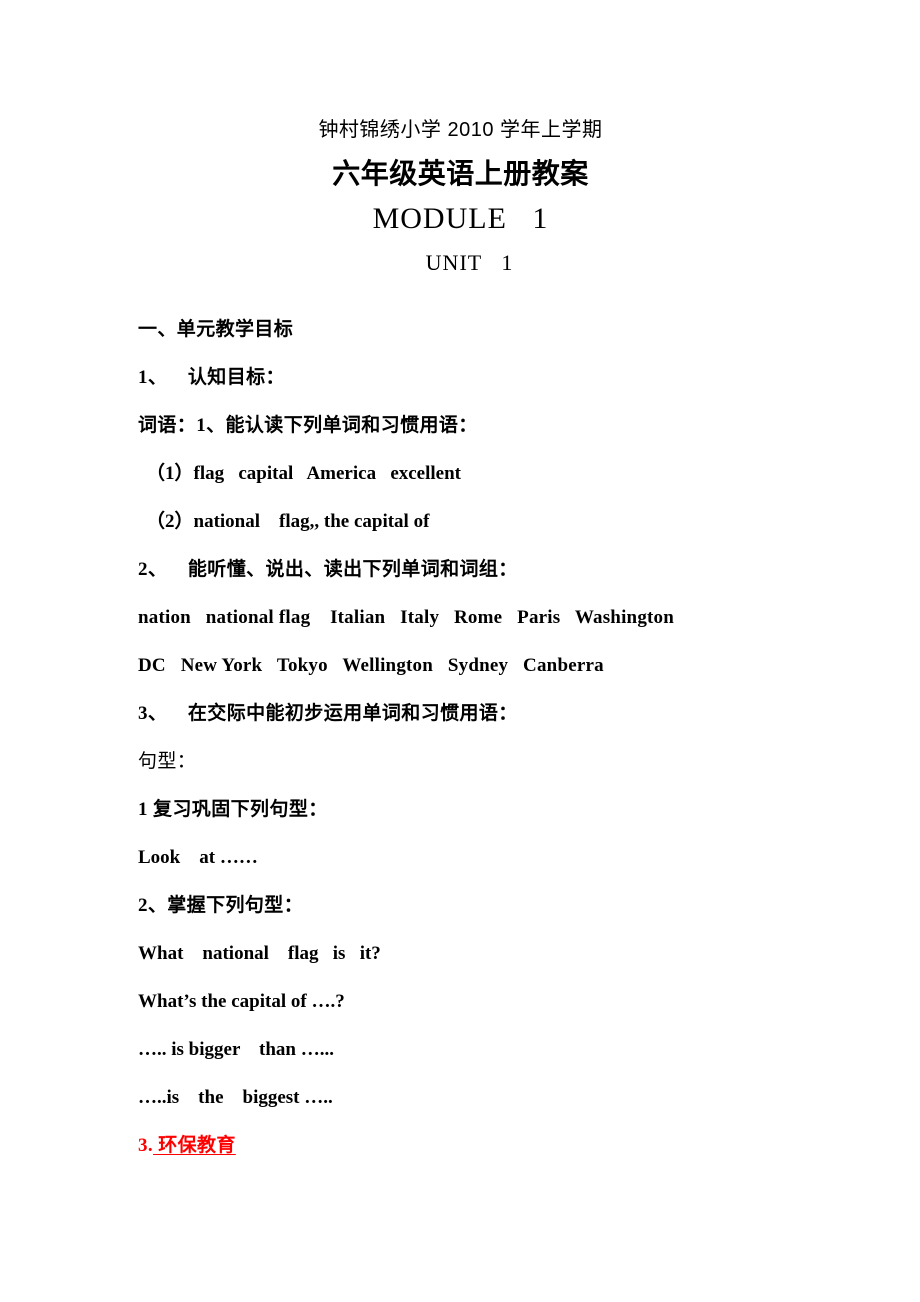 The height and width of the screenshot is (1302, 920). I want to click on pattern-is-the-biggest: …..is the biggest ….., so click(235, 1097).